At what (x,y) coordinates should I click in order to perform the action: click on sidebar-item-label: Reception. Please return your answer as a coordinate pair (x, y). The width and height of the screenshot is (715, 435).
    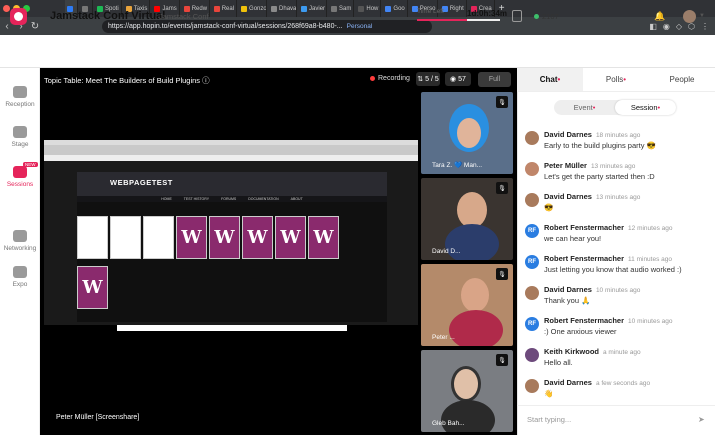
    Looking at the image, I should click on (20, 104).